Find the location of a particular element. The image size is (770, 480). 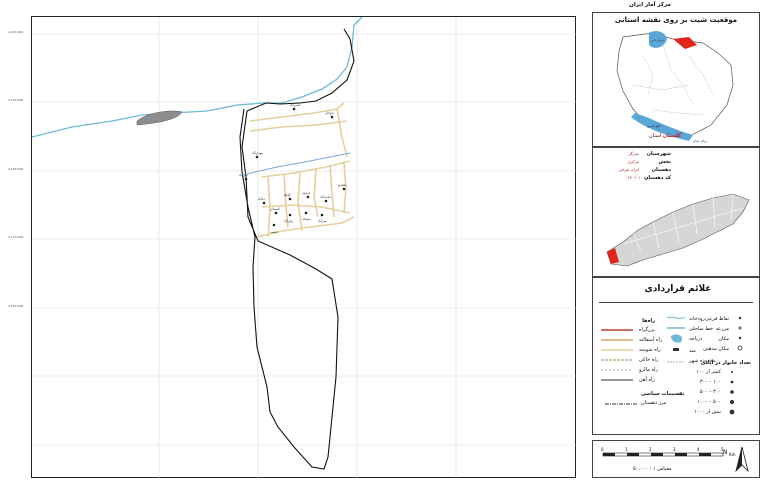

admin-label: شهرستان is located at coordinates (658, 154).